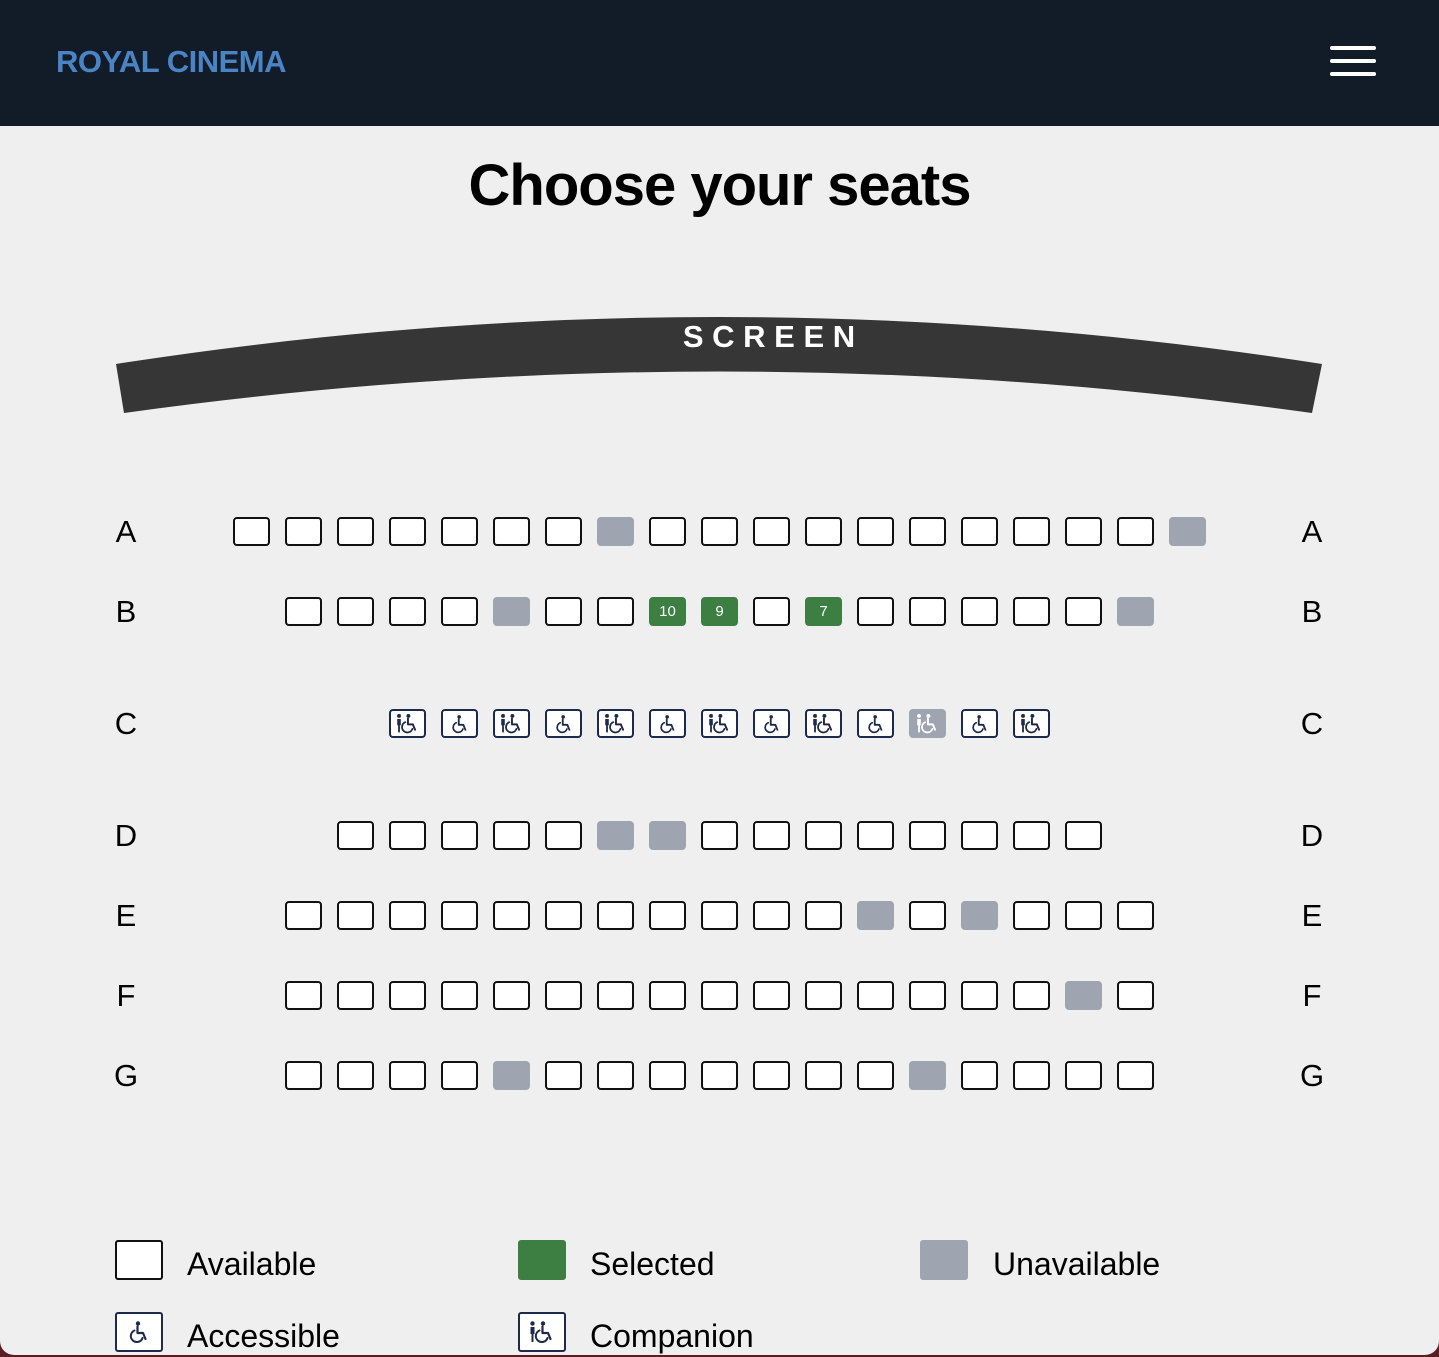 The height and width of the screenshot is (1357, 1439). Describe the element at coordinates (1353, 62) in the screenshot. I see `hamburger-menu-icon` at that location.